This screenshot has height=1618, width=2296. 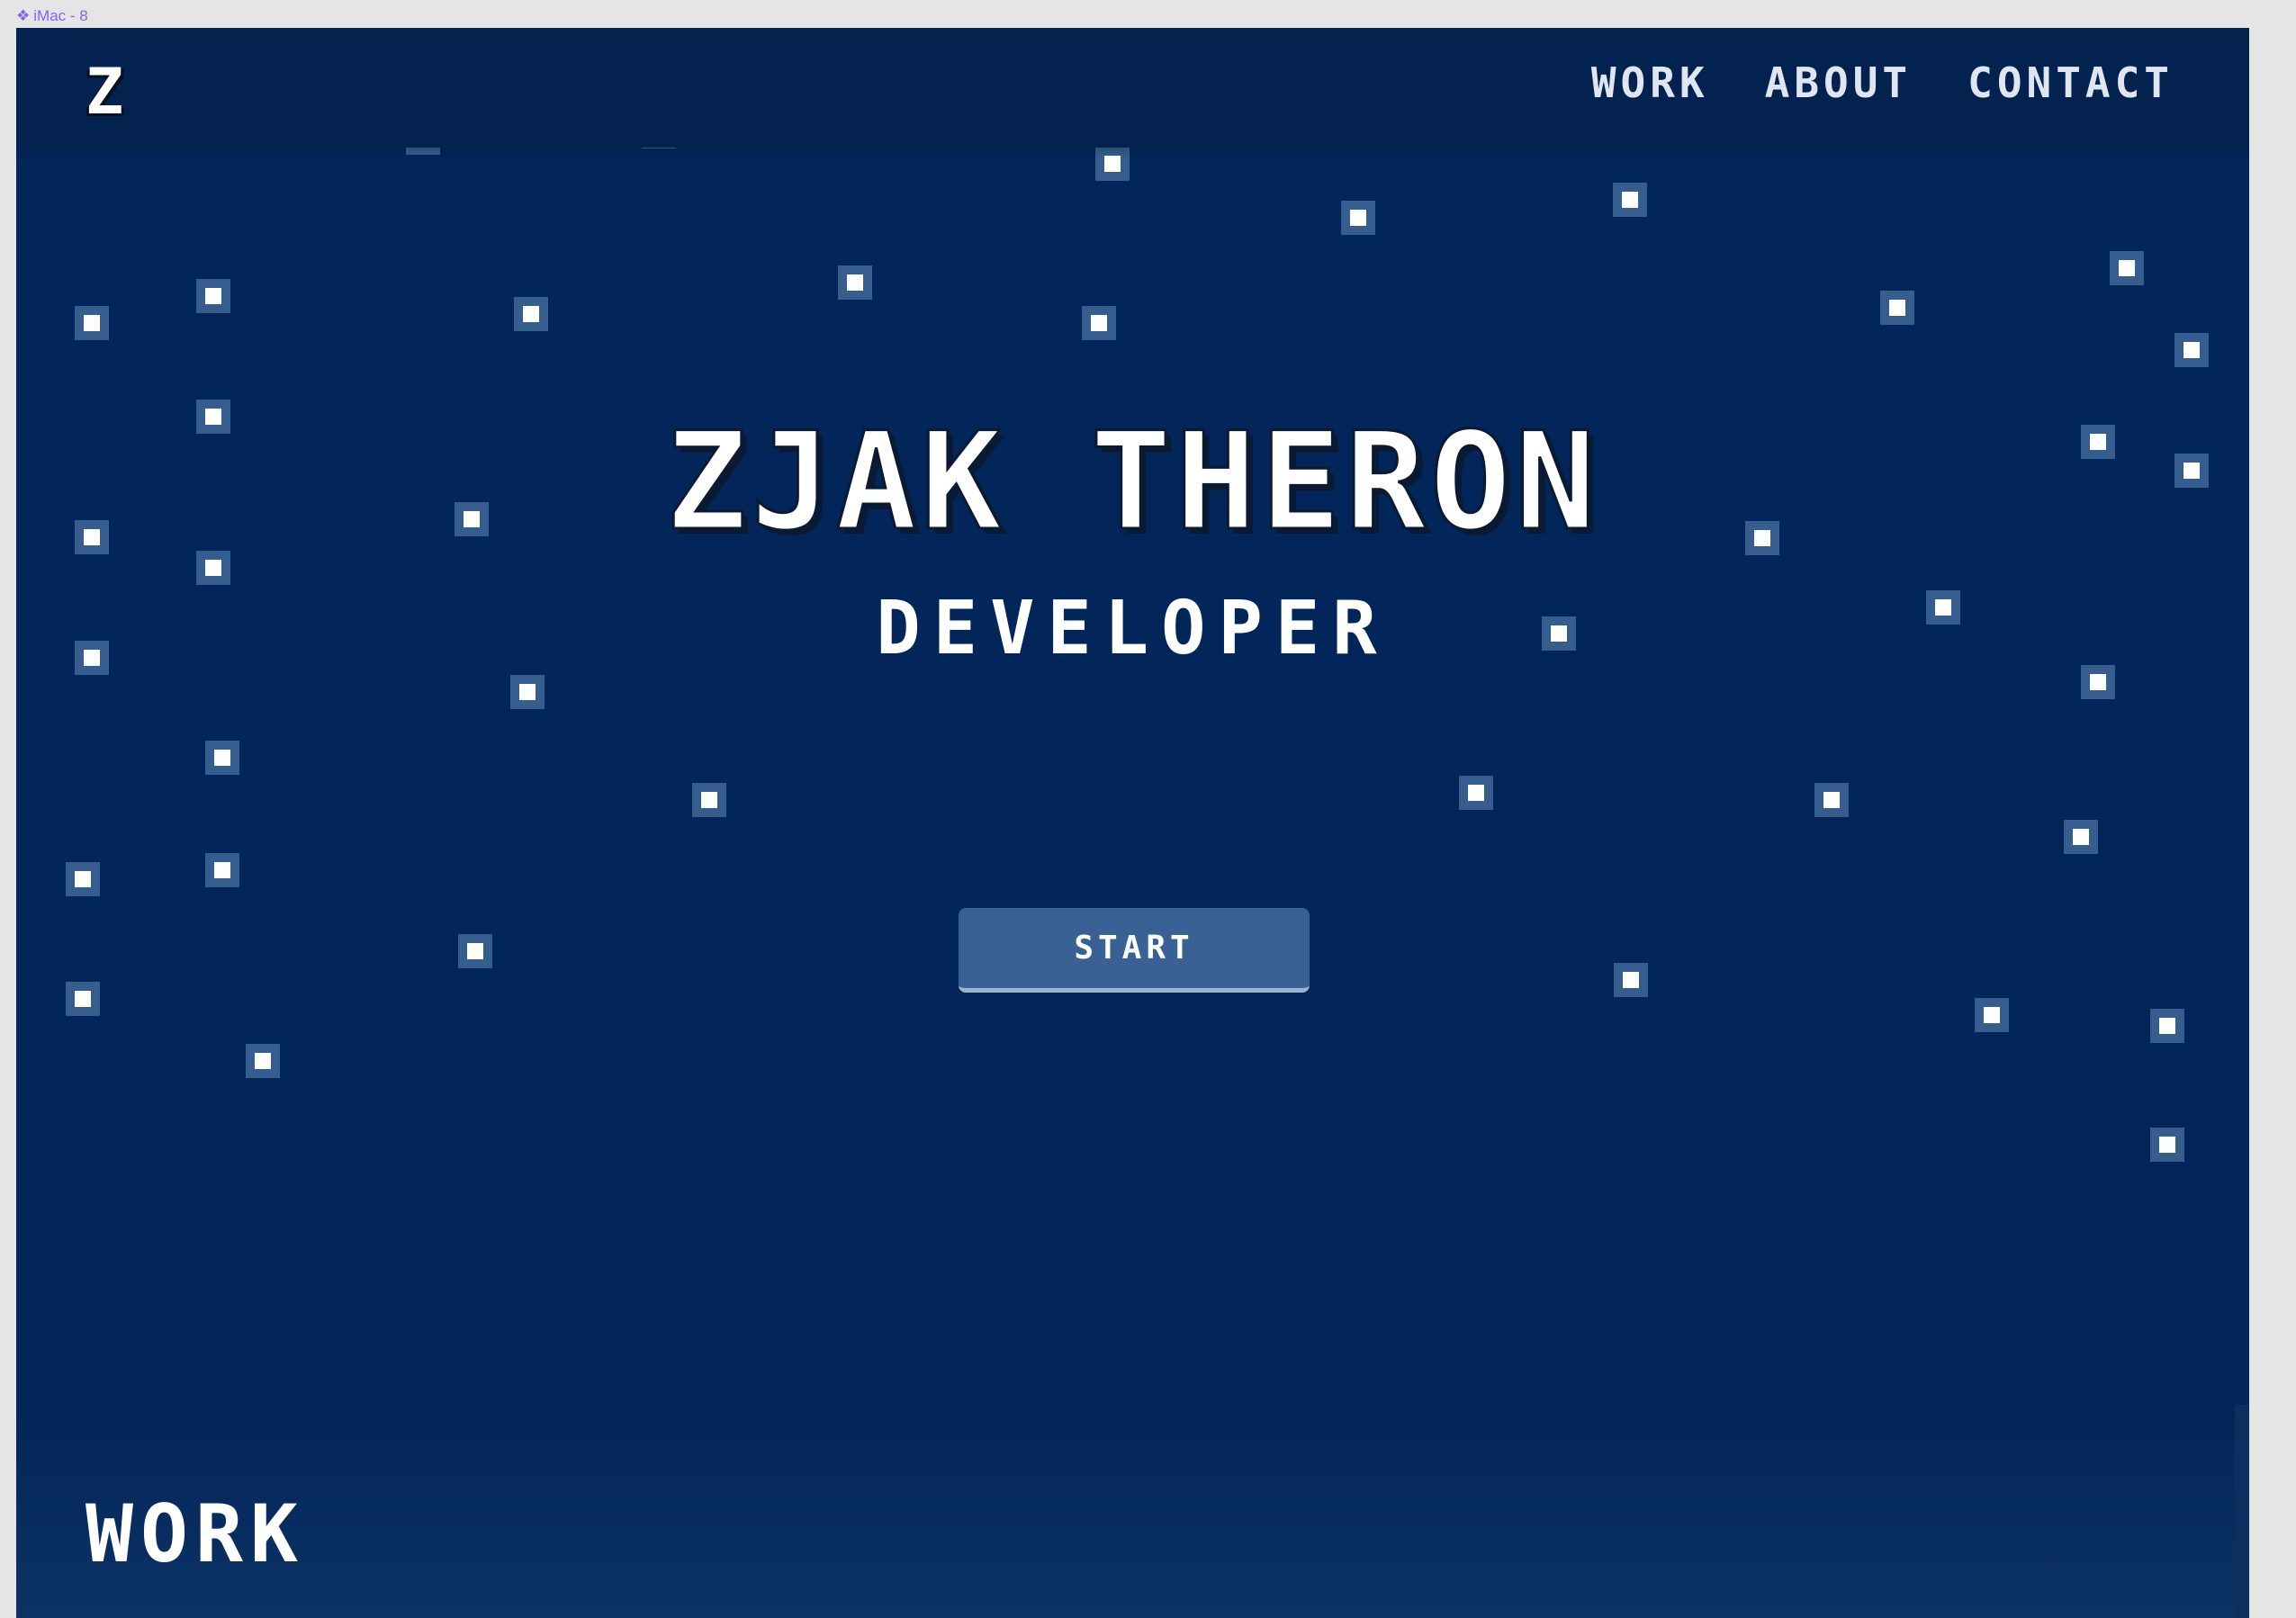 I want to click on nav-item-work: WORK, so click(x=1650, y=83).